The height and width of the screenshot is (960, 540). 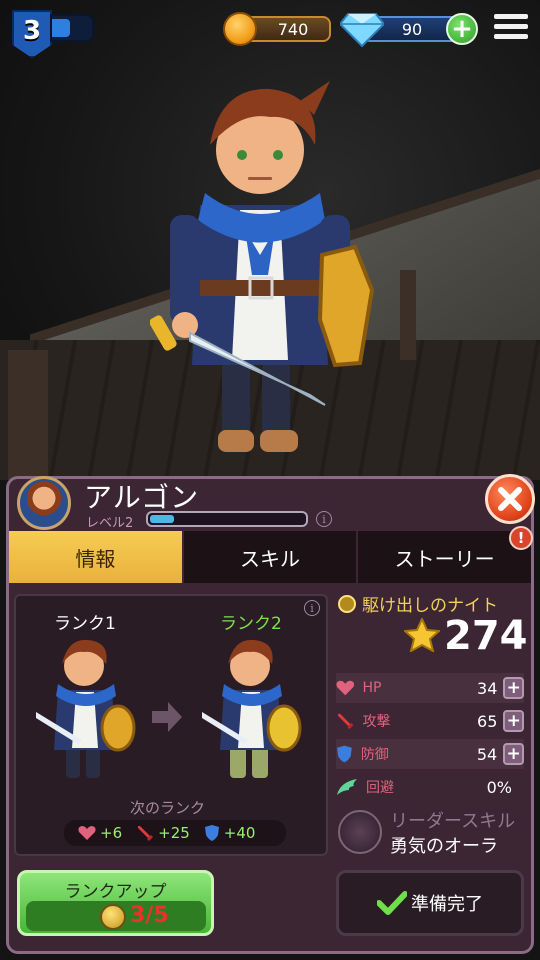 What do you see at coordinates (44, 503) in the screenshot?
I see `hero-portrait-avatar` at bounding box center [44, 503].